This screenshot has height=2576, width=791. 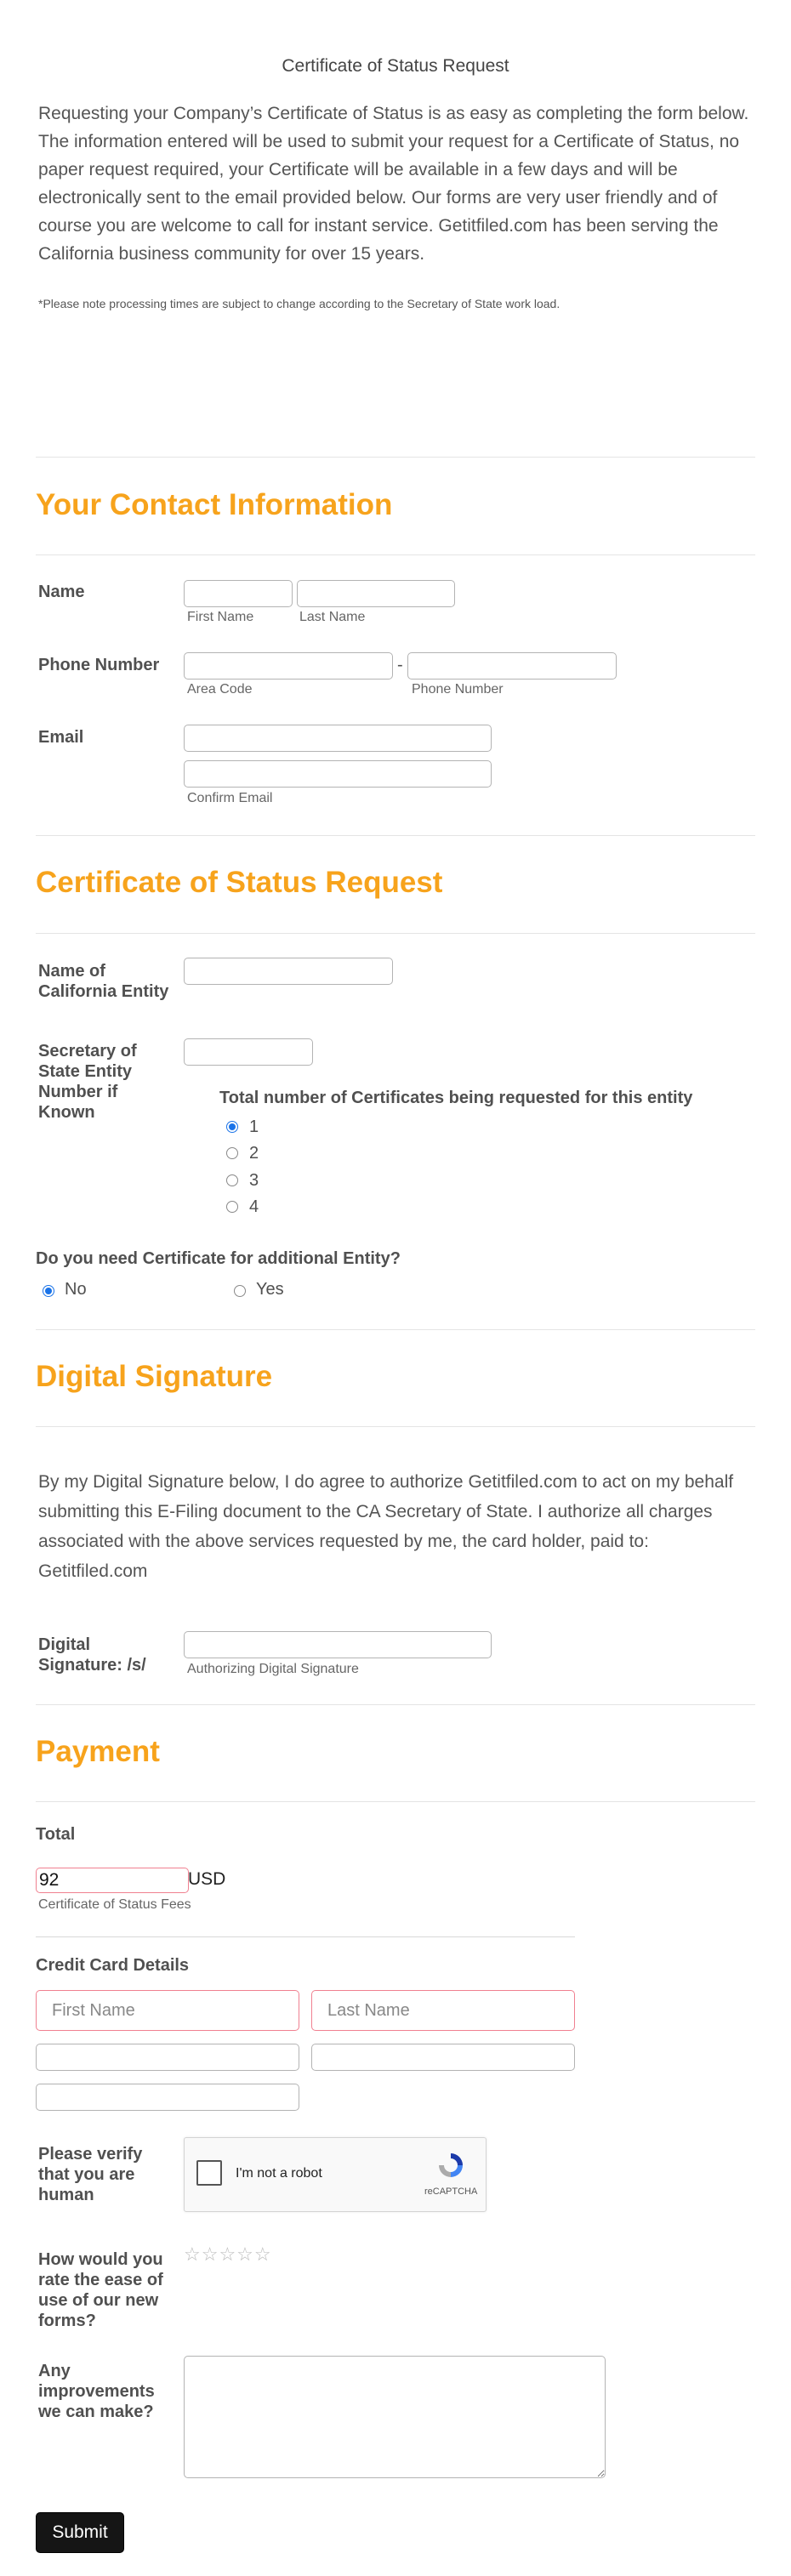 What do you see at coordinates (335, 2174) in the screenshot?
I see `recaptcha-widget: I'm not a robot reCAPTCHA` at bounding box center [335, 2174].